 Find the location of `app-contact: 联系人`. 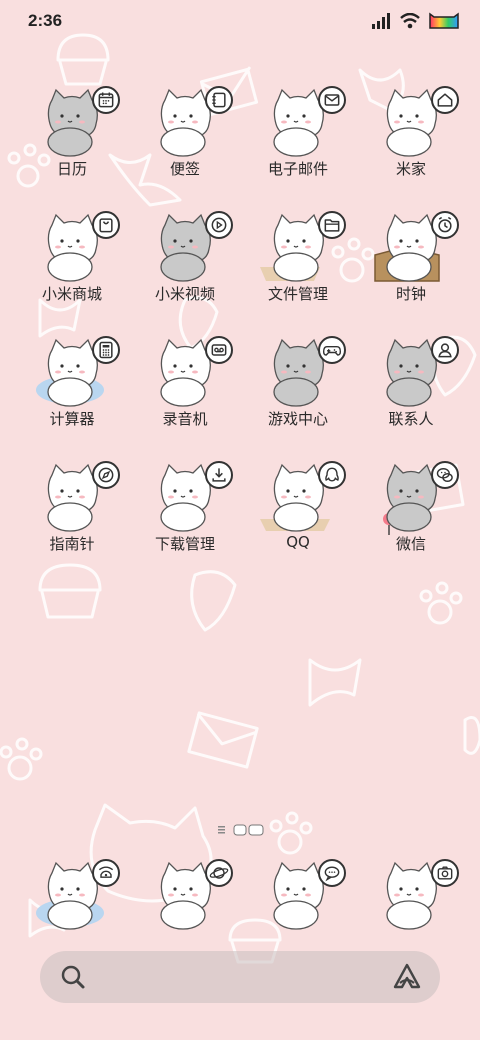

app-contact: 联系人 is located at coordinates (411, 387).